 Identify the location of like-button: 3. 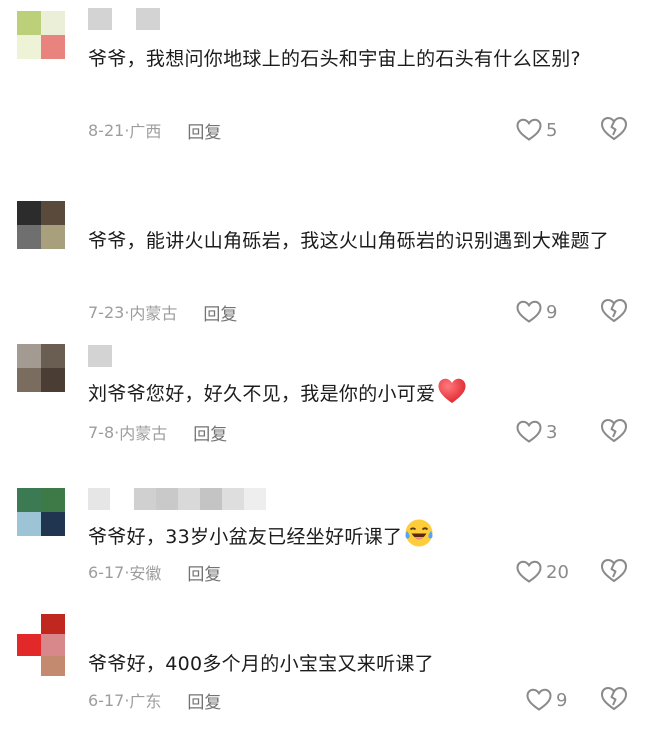
(536, 432).